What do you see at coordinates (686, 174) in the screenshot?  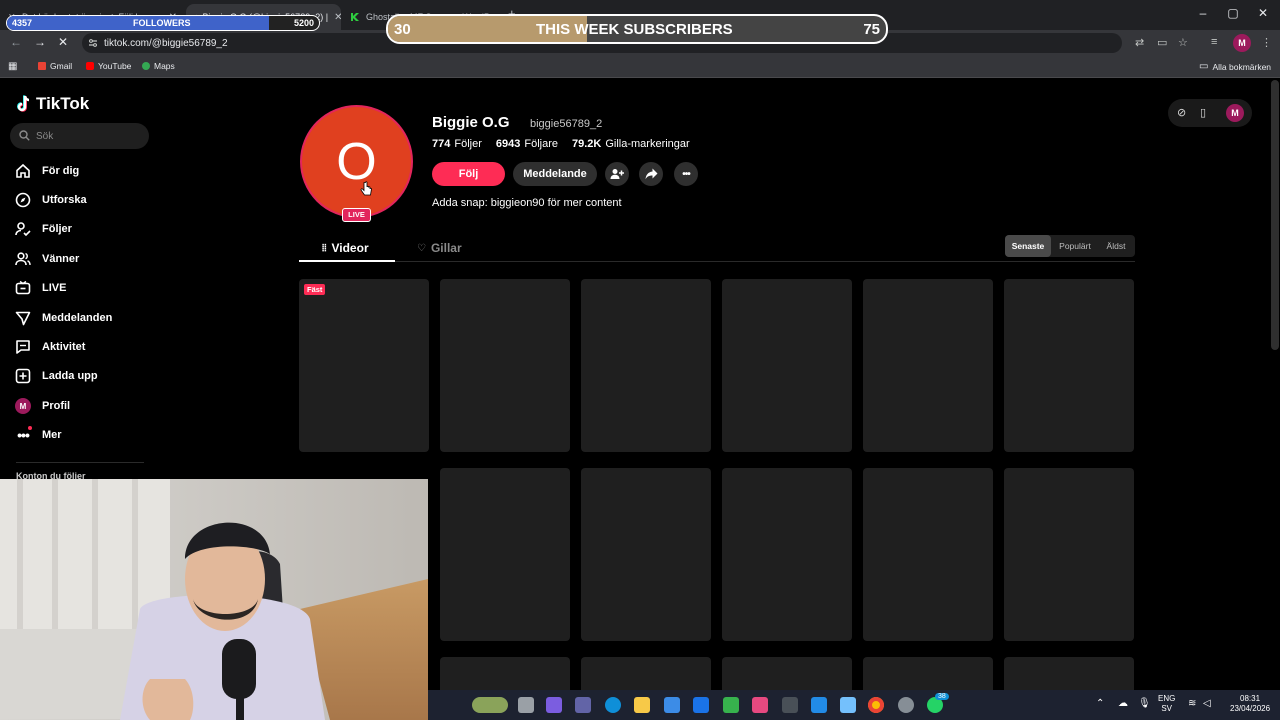 I see `more-options-button: •••` at bounding box center [686, 174].